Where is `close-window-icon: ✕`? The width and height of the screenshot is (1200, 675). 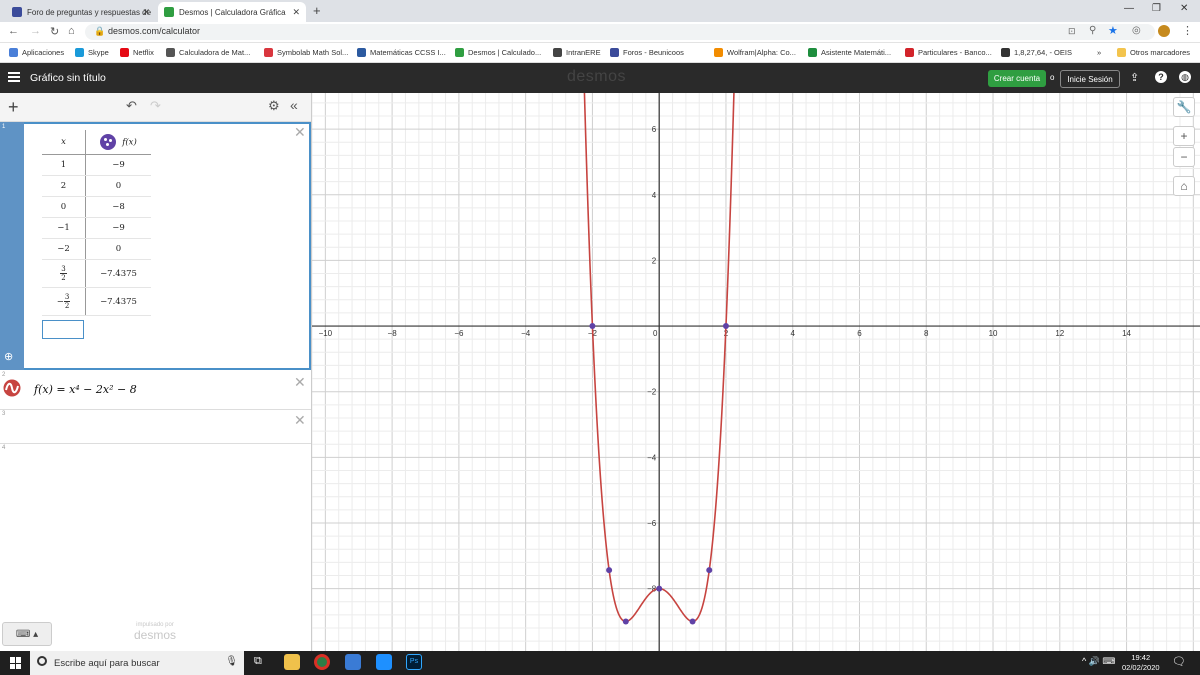 close-window-icon: ✕ is located at coordinates (1184, 8).